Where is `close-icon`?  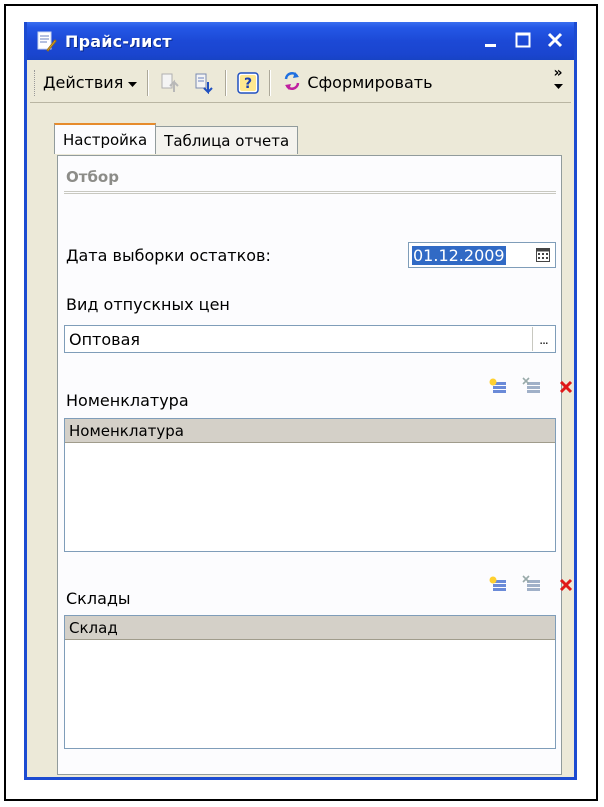 close-icon is located at coordinates (555, 40).